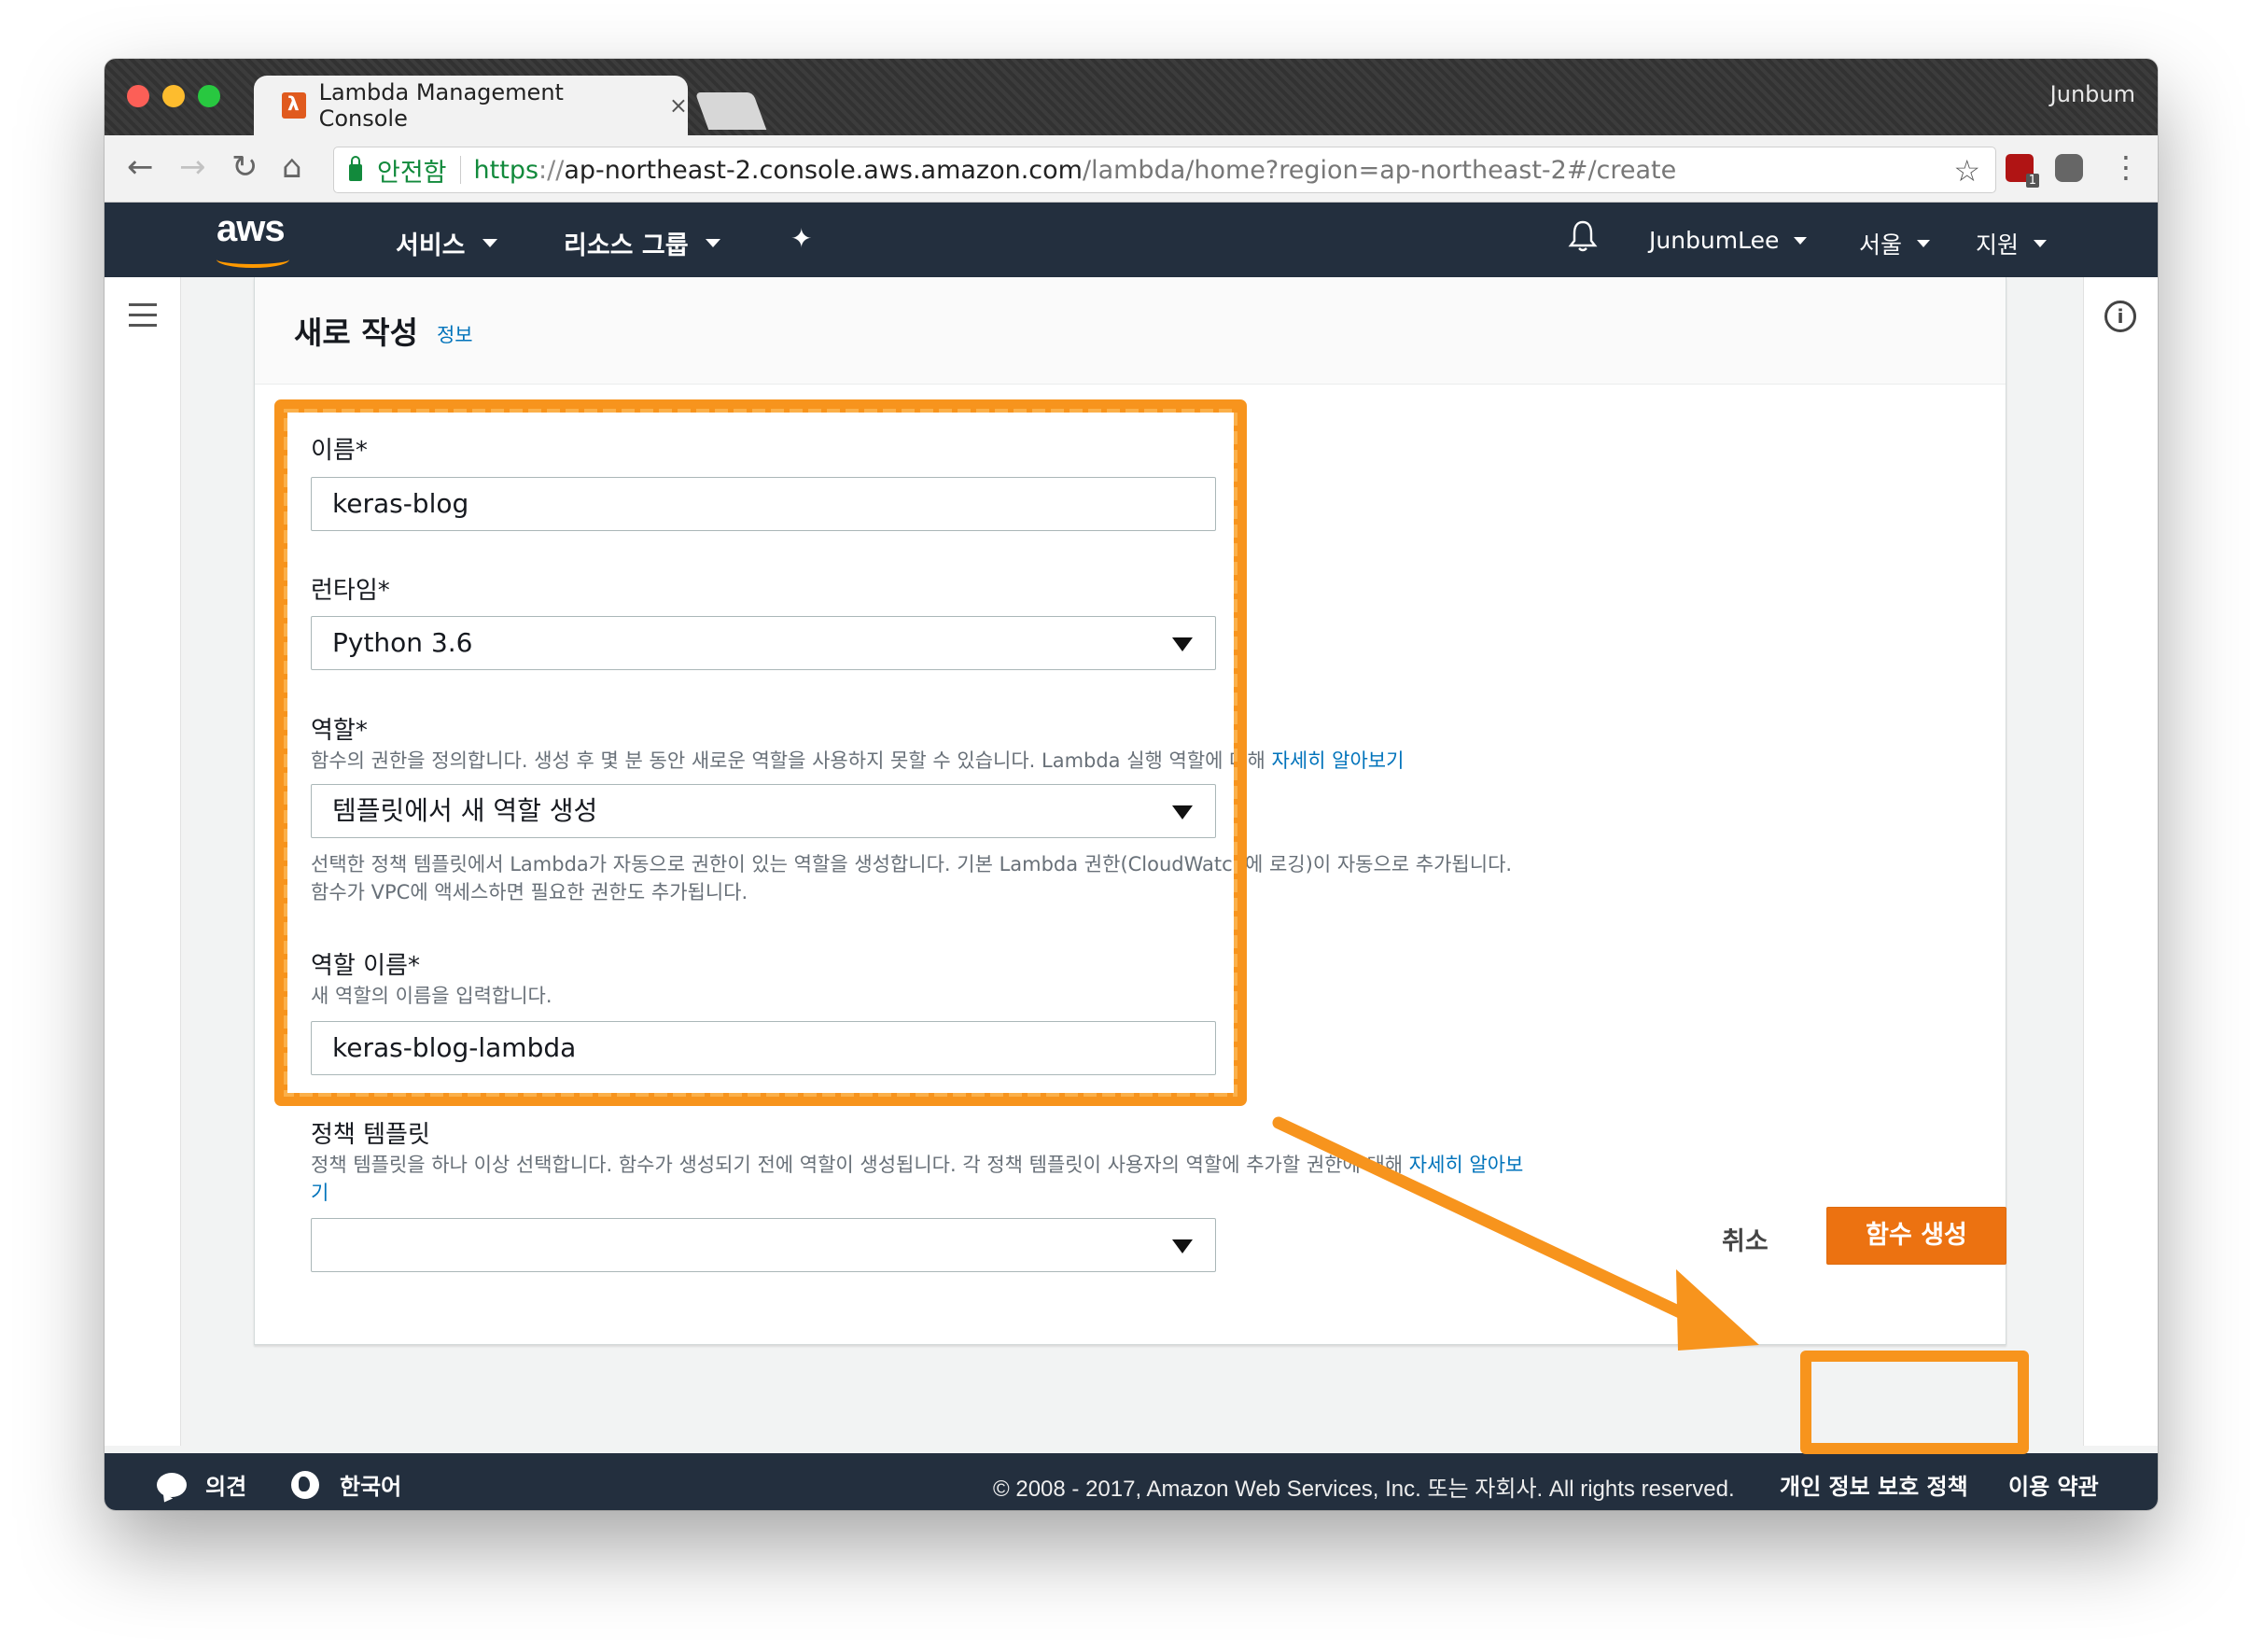 The width and height of the screenshot is (2251, 1652). Describe the element at coordinates (201, 1484) in the screenshot. I see `feedback-link: 의견` at that location.